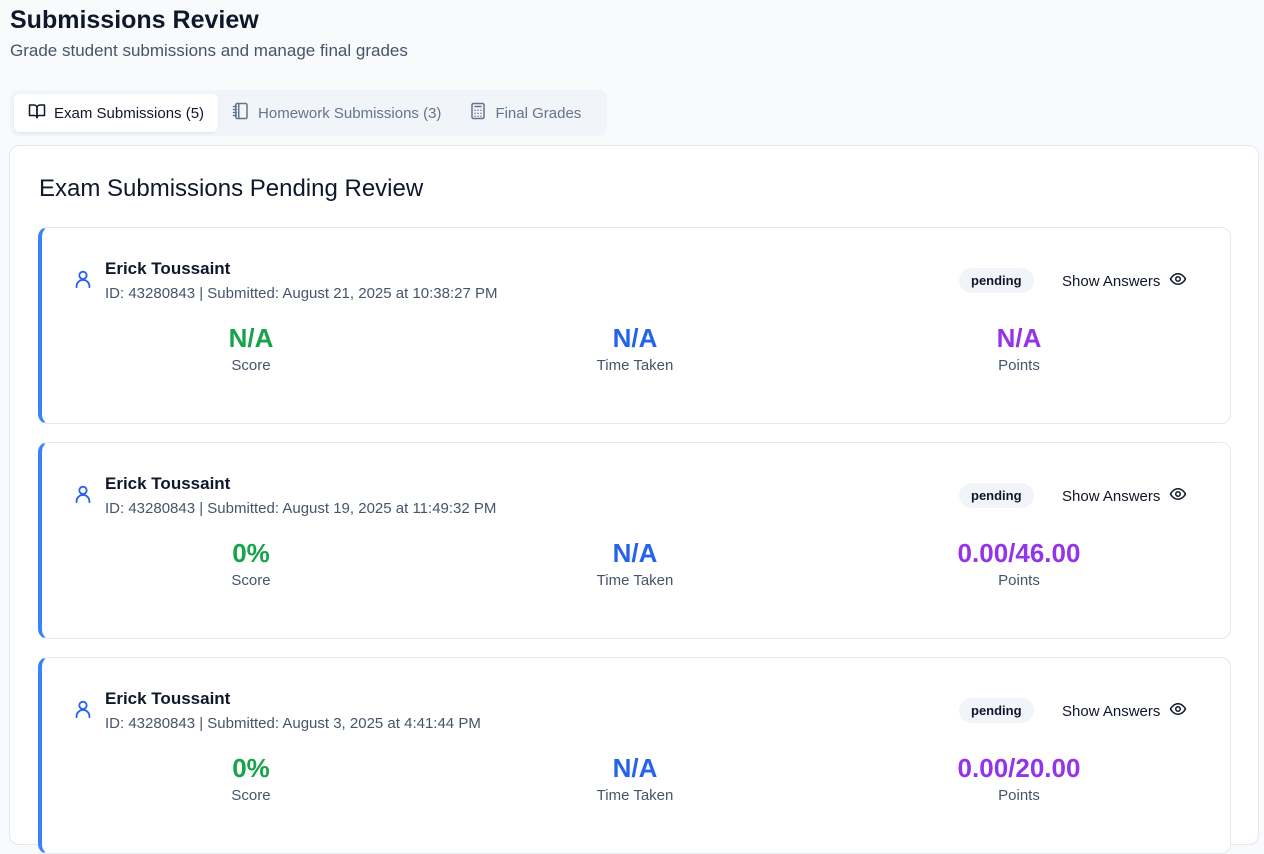 This screenshot has width=1264, height=854. What do you see at coordinates (134, 20) in the screenshot?
I see `page-title: Submissions Review` at bounding box center [134, 20].